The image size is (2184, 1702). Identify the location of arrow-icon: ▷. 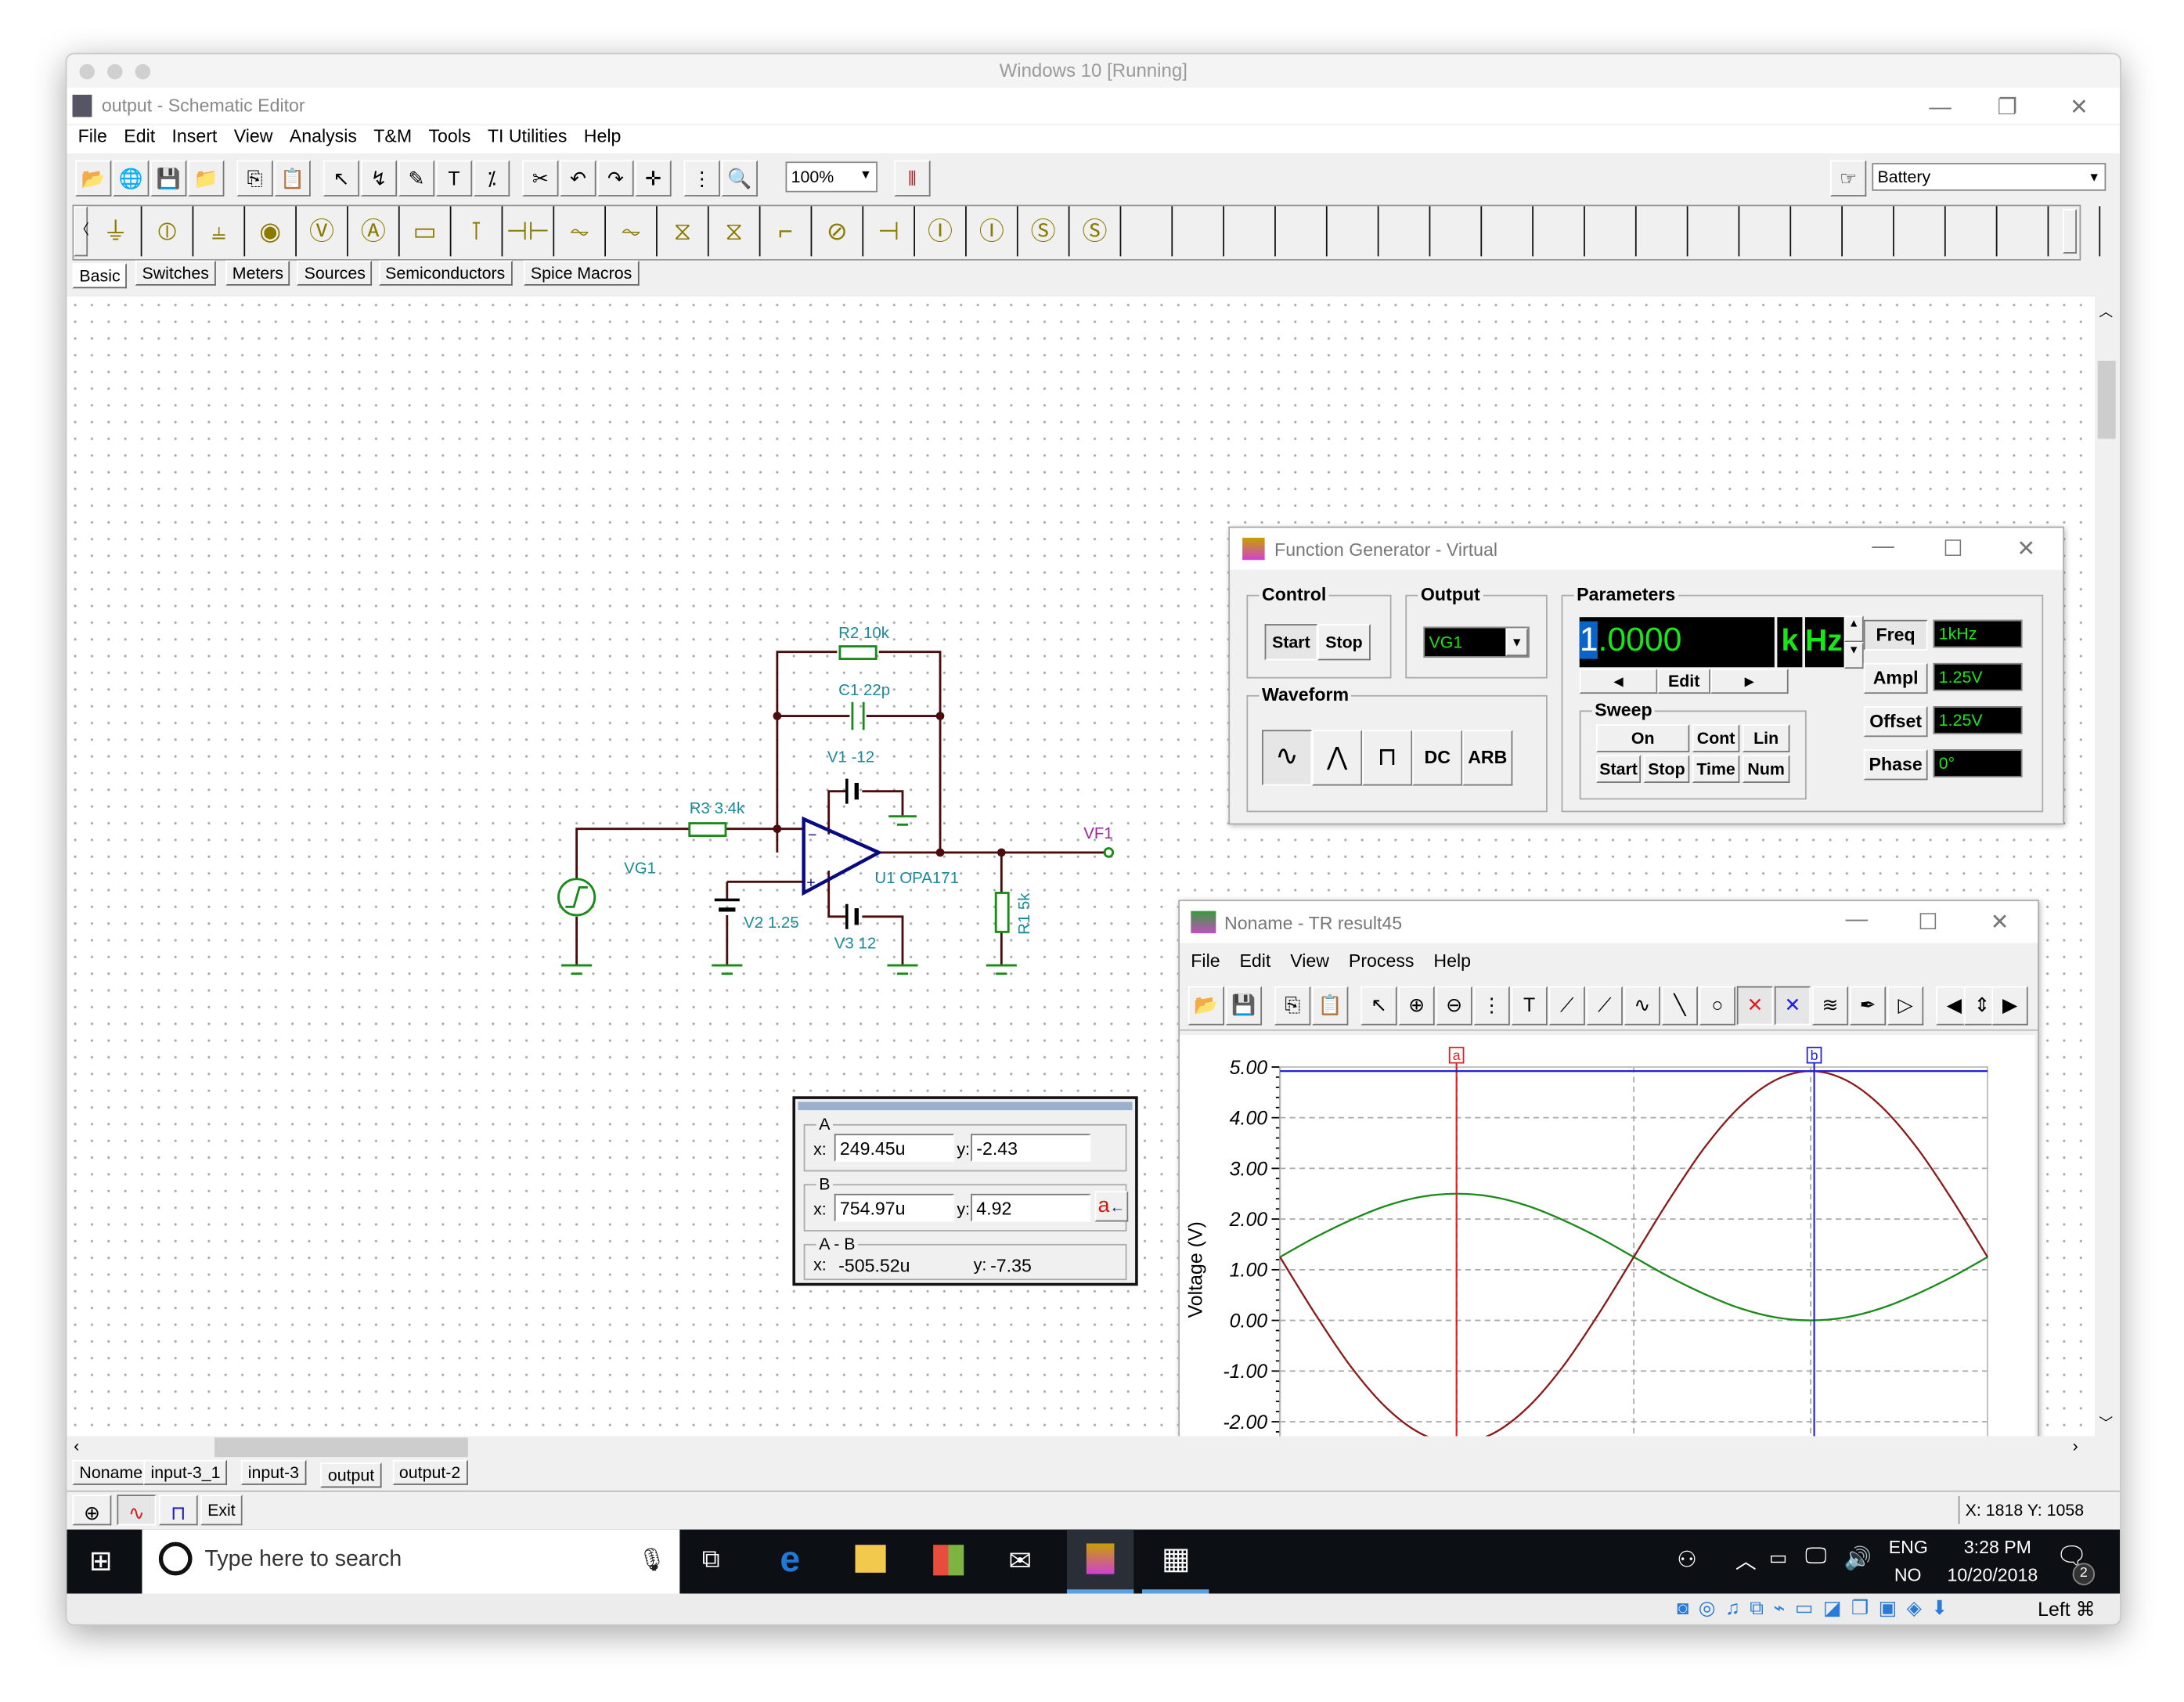
(1905, 1006).